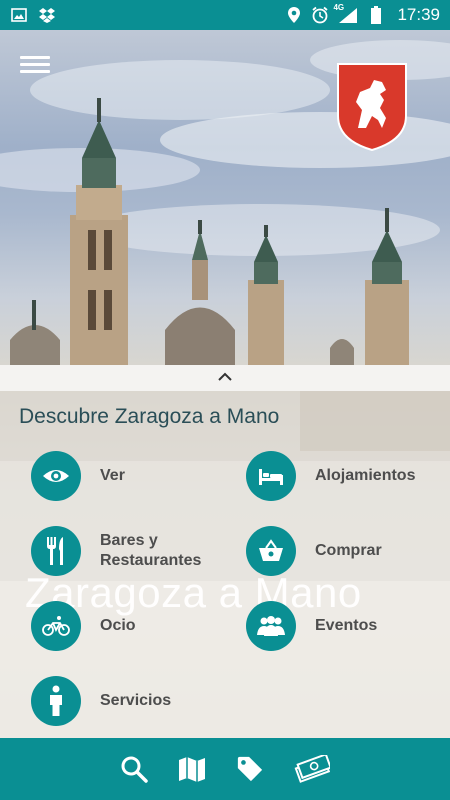 The height and width of the screenshot is (800, 450). What do you see at coordinates (56, 626) in the screenshot?
I see `bicycle-icon` at bounding box center [56, 626].